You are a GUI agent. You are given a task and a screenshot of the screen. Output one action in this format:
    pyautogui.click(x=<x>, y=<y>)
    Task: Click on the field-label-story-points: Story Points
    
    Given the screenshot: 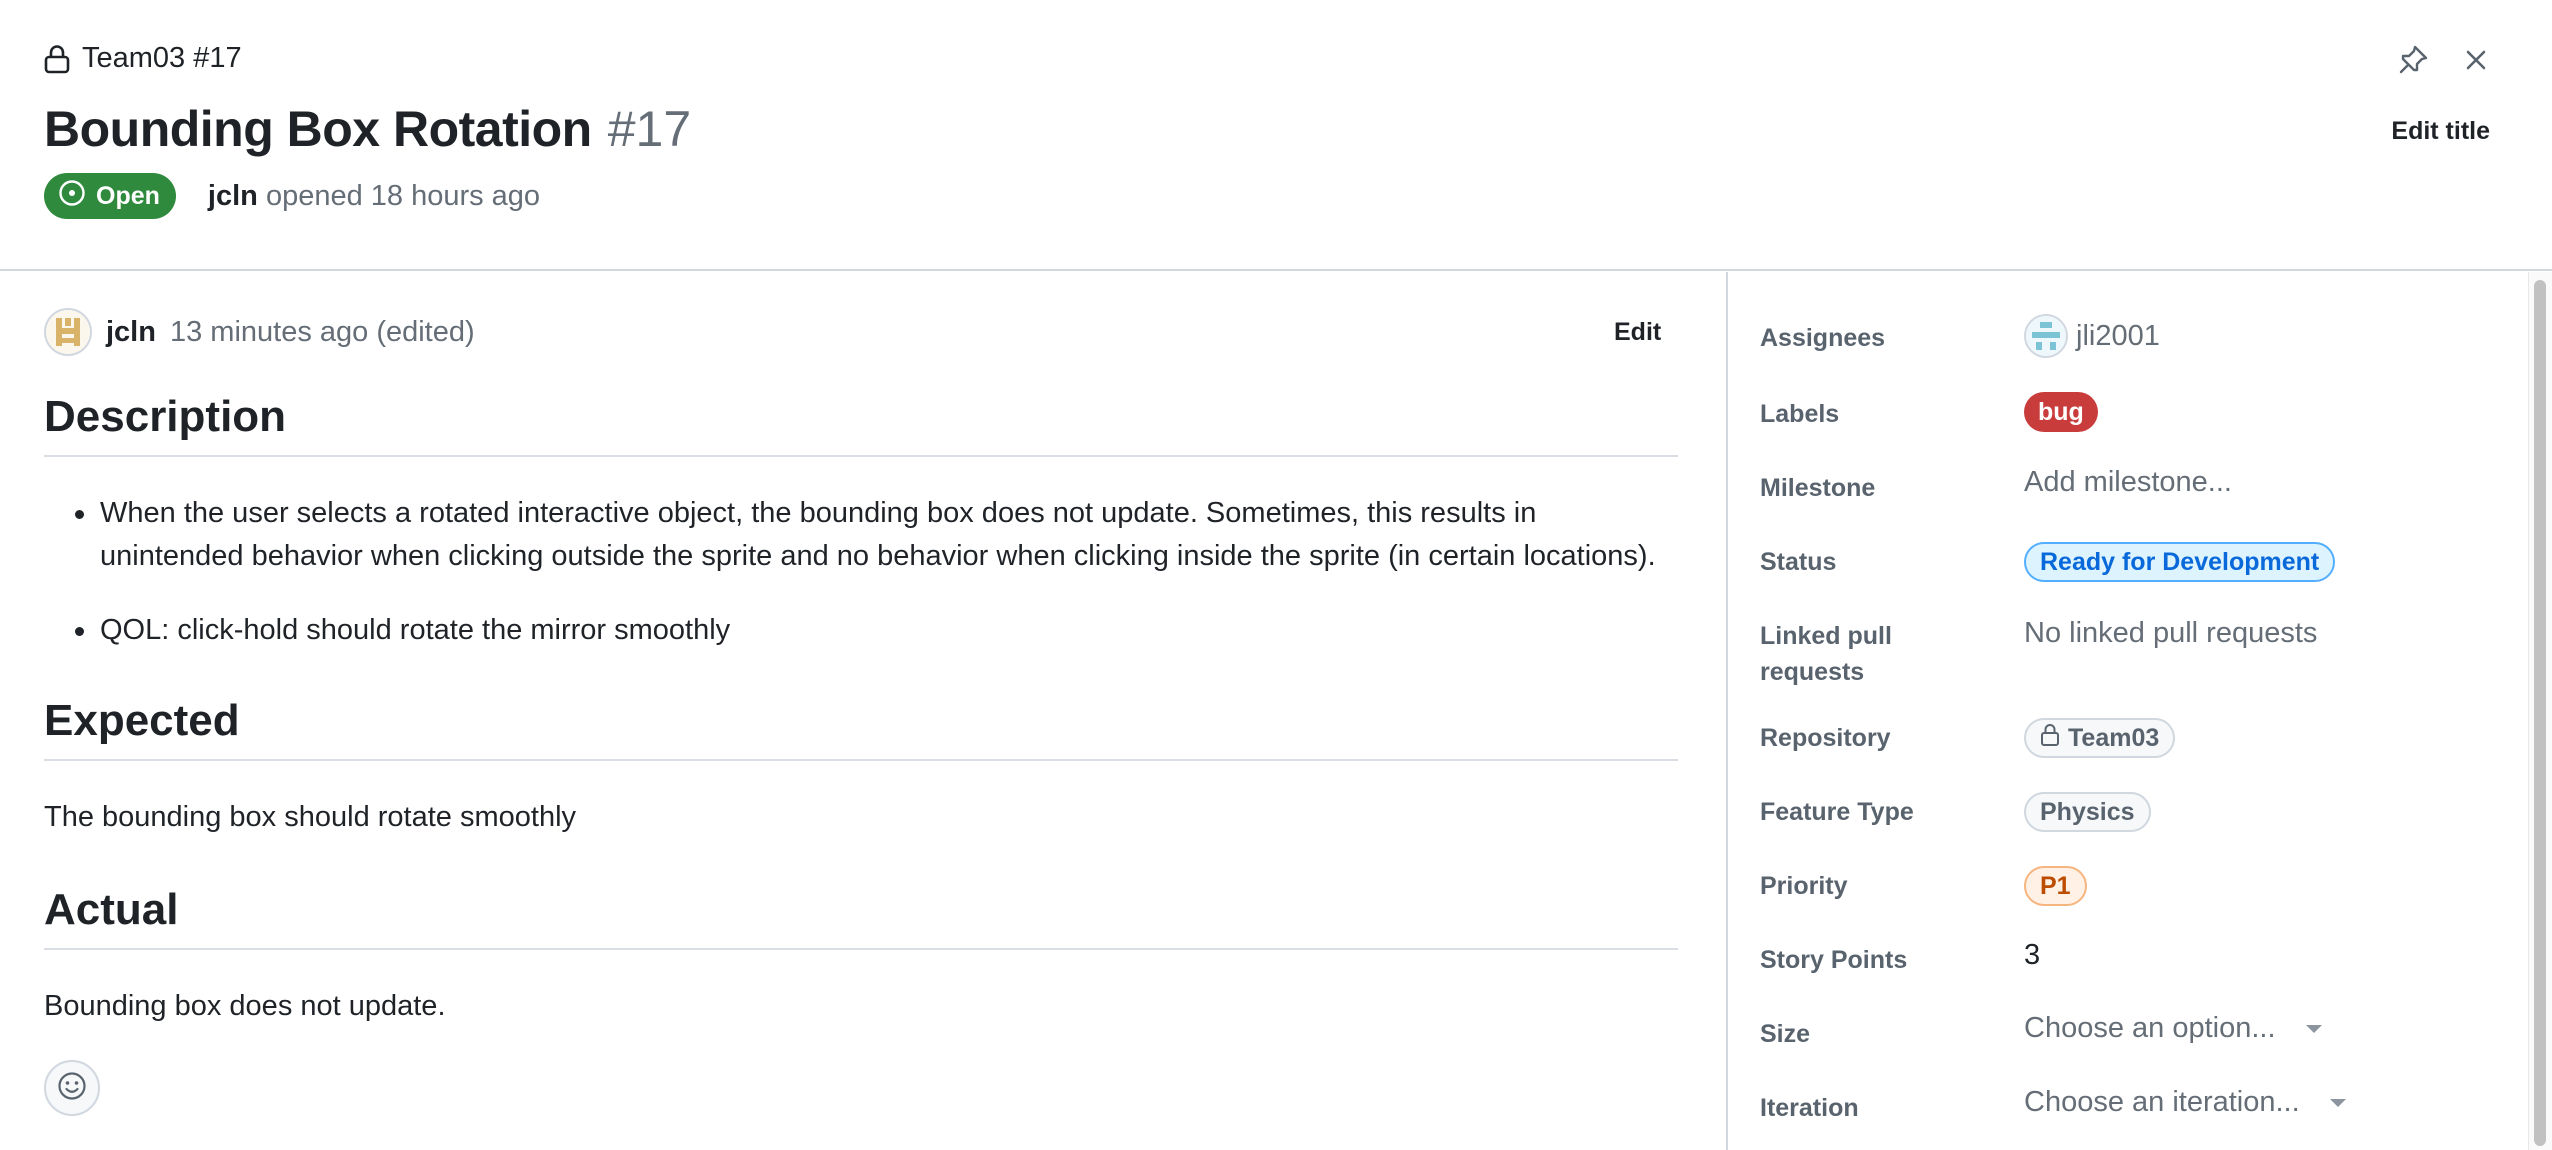 What is the action you would take?
    pyautogui.click(x=1834, y=960)
    